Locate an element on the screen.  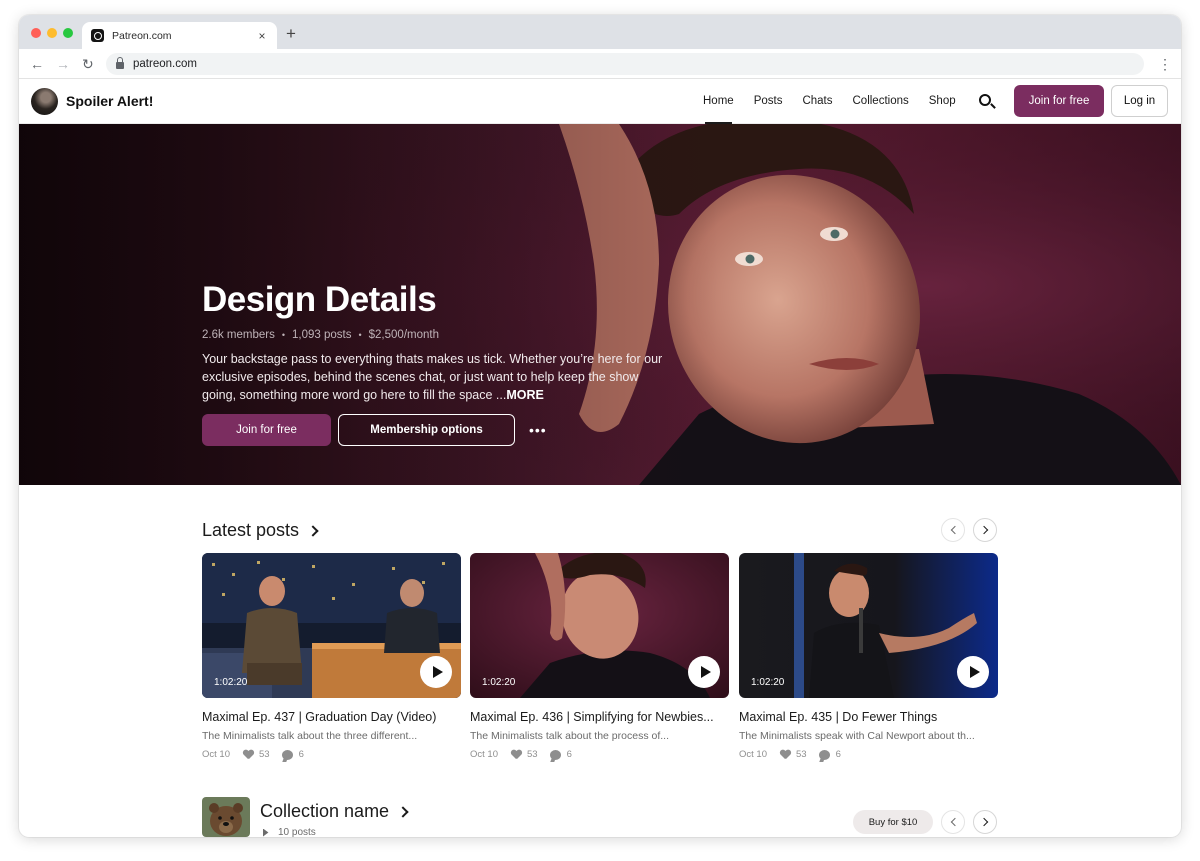
collection-header: Collection name is located at coordinates (334, 811).